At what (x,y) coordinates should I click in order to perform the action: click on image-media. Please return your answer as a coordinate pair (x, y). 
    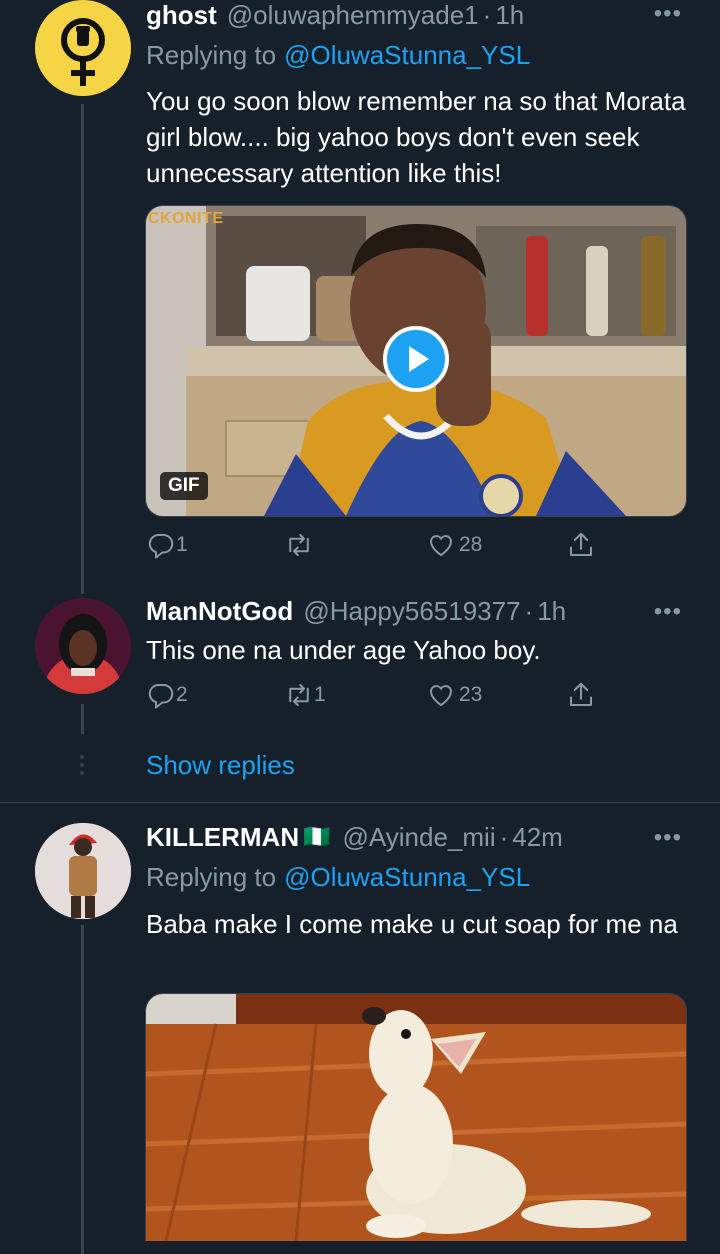
    Looking at the image, I should click on (416, 1117).